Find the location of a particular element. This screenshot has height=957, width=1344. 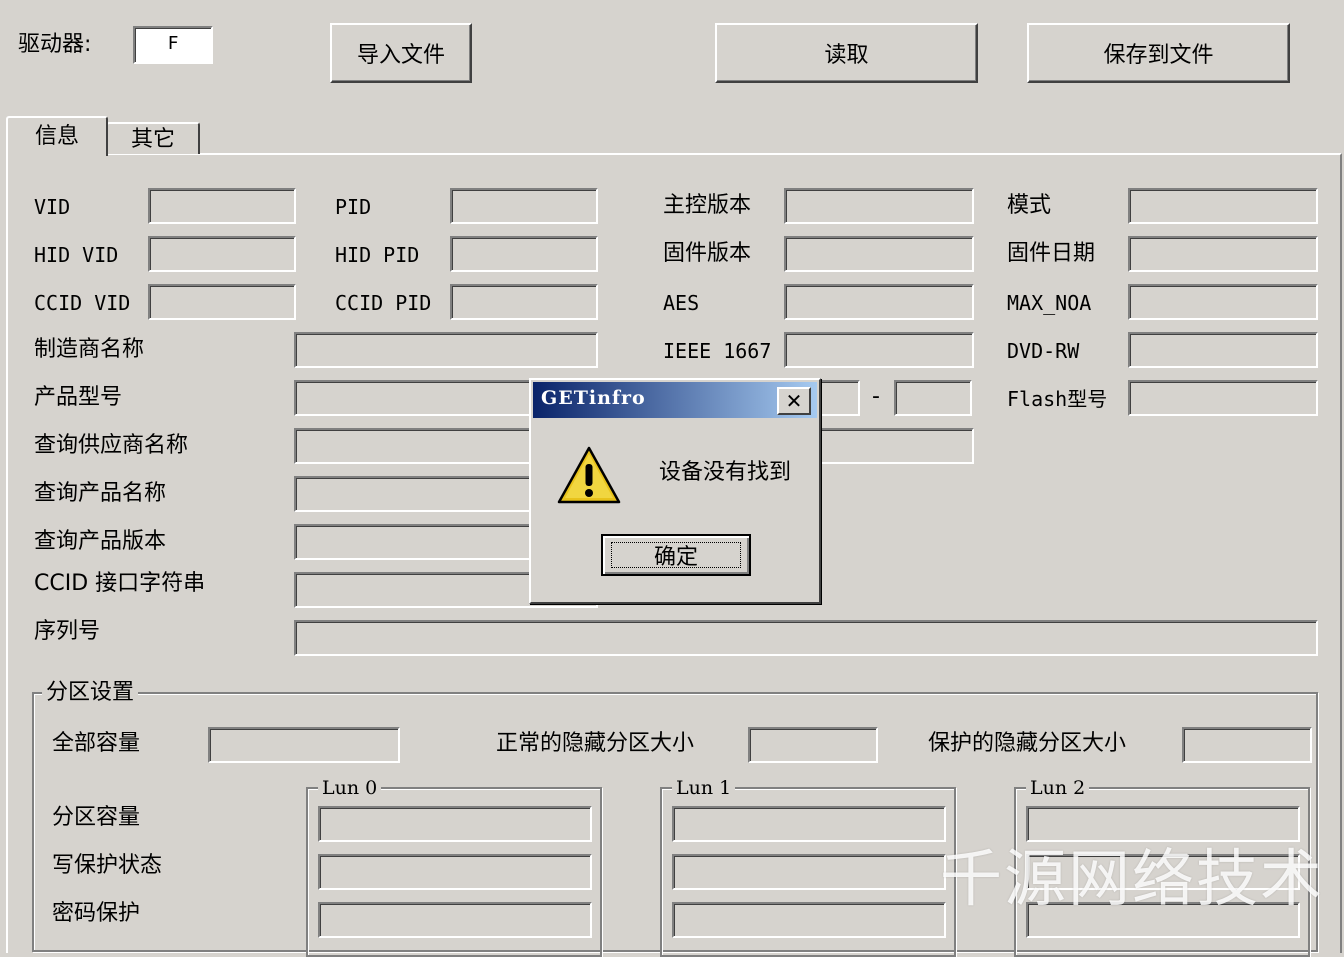

pid-label: PID is located at coordinates (353, 207).